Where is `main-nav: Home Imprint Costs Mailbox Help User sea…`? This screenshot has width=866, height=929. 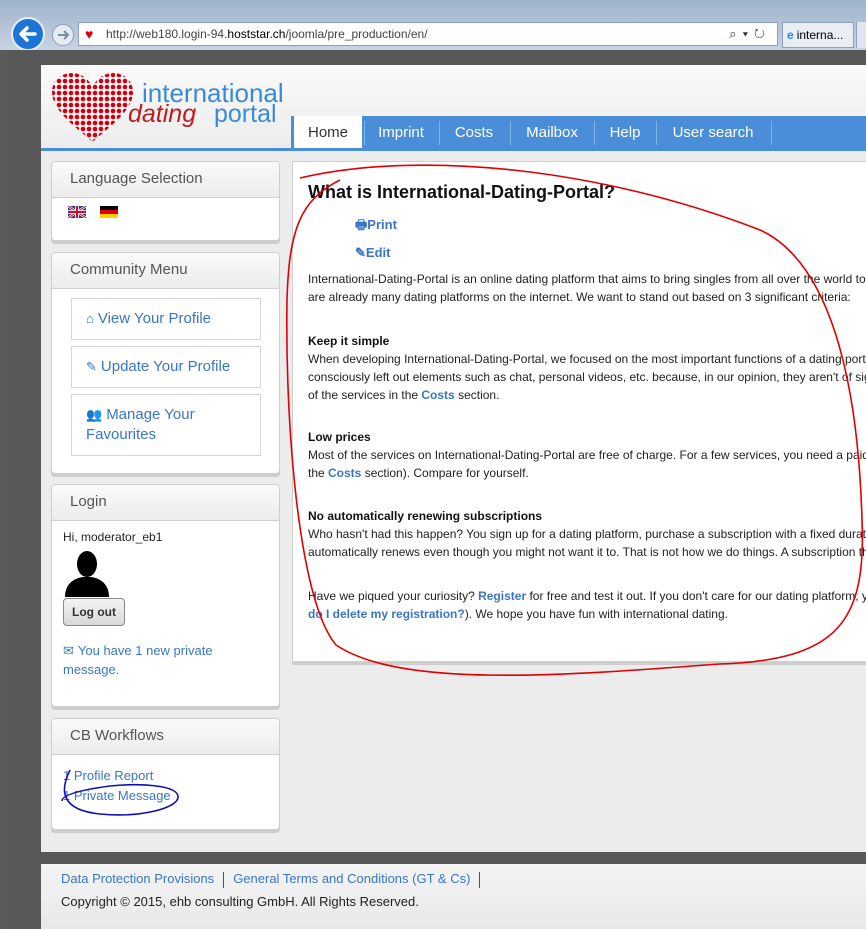
main-nav: Home Imprint Costs Mailbox Help User sea… is located at coordinates (578, 133).